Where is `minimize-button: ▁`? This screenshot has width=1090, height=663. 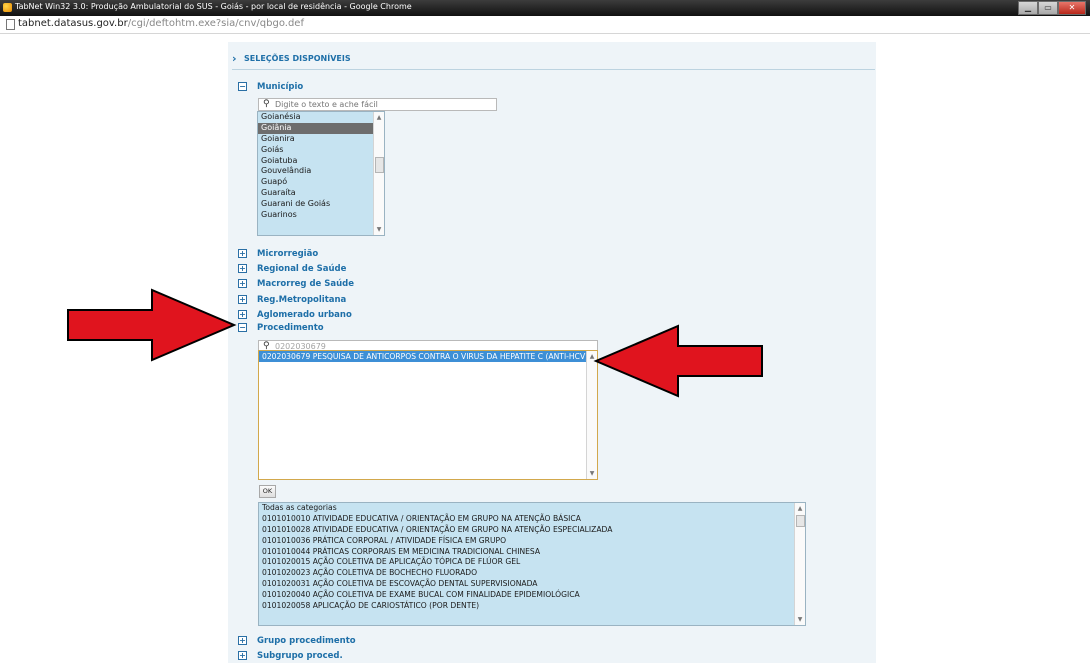 minimize-button: ▁ is located at coordinates (1028, 8).